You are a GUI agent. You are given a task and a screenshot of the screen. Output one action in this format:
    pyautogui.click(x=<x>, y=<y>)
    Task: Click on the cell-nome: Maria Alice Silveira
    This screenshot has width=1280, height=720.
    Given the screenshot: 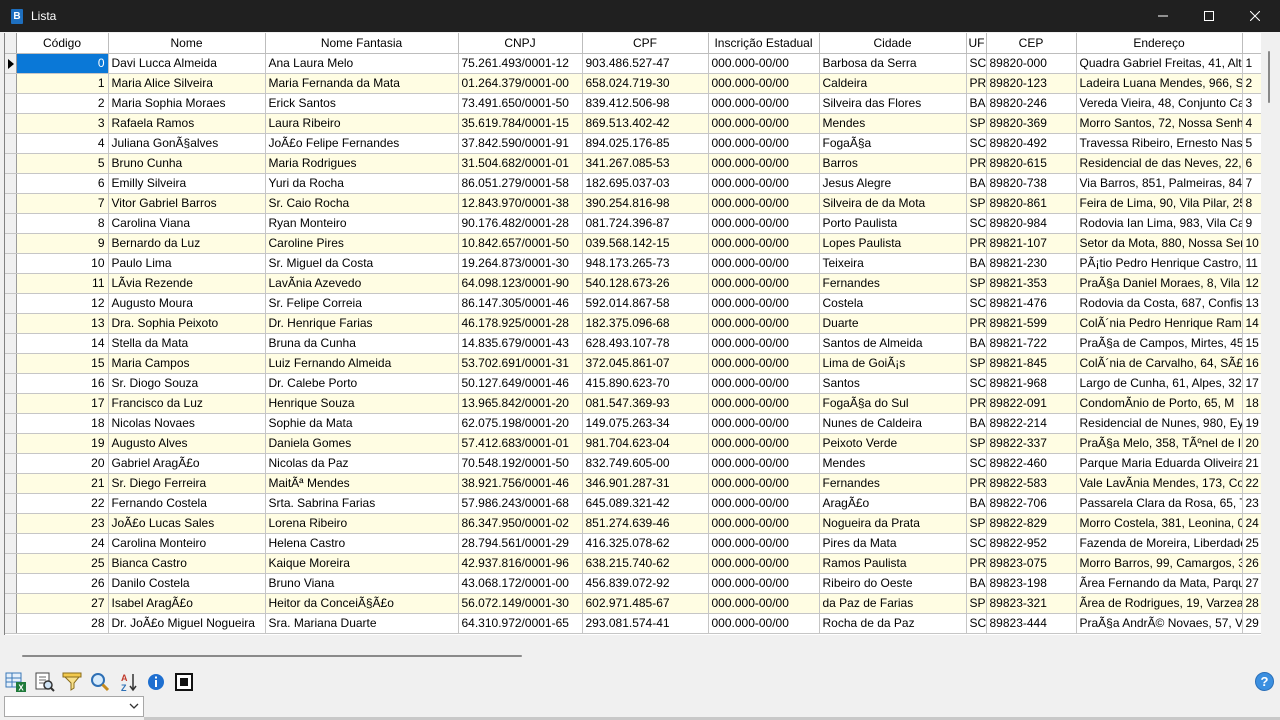 What is the action you would take?
    pyautogui.click(x=187, y=83)
    